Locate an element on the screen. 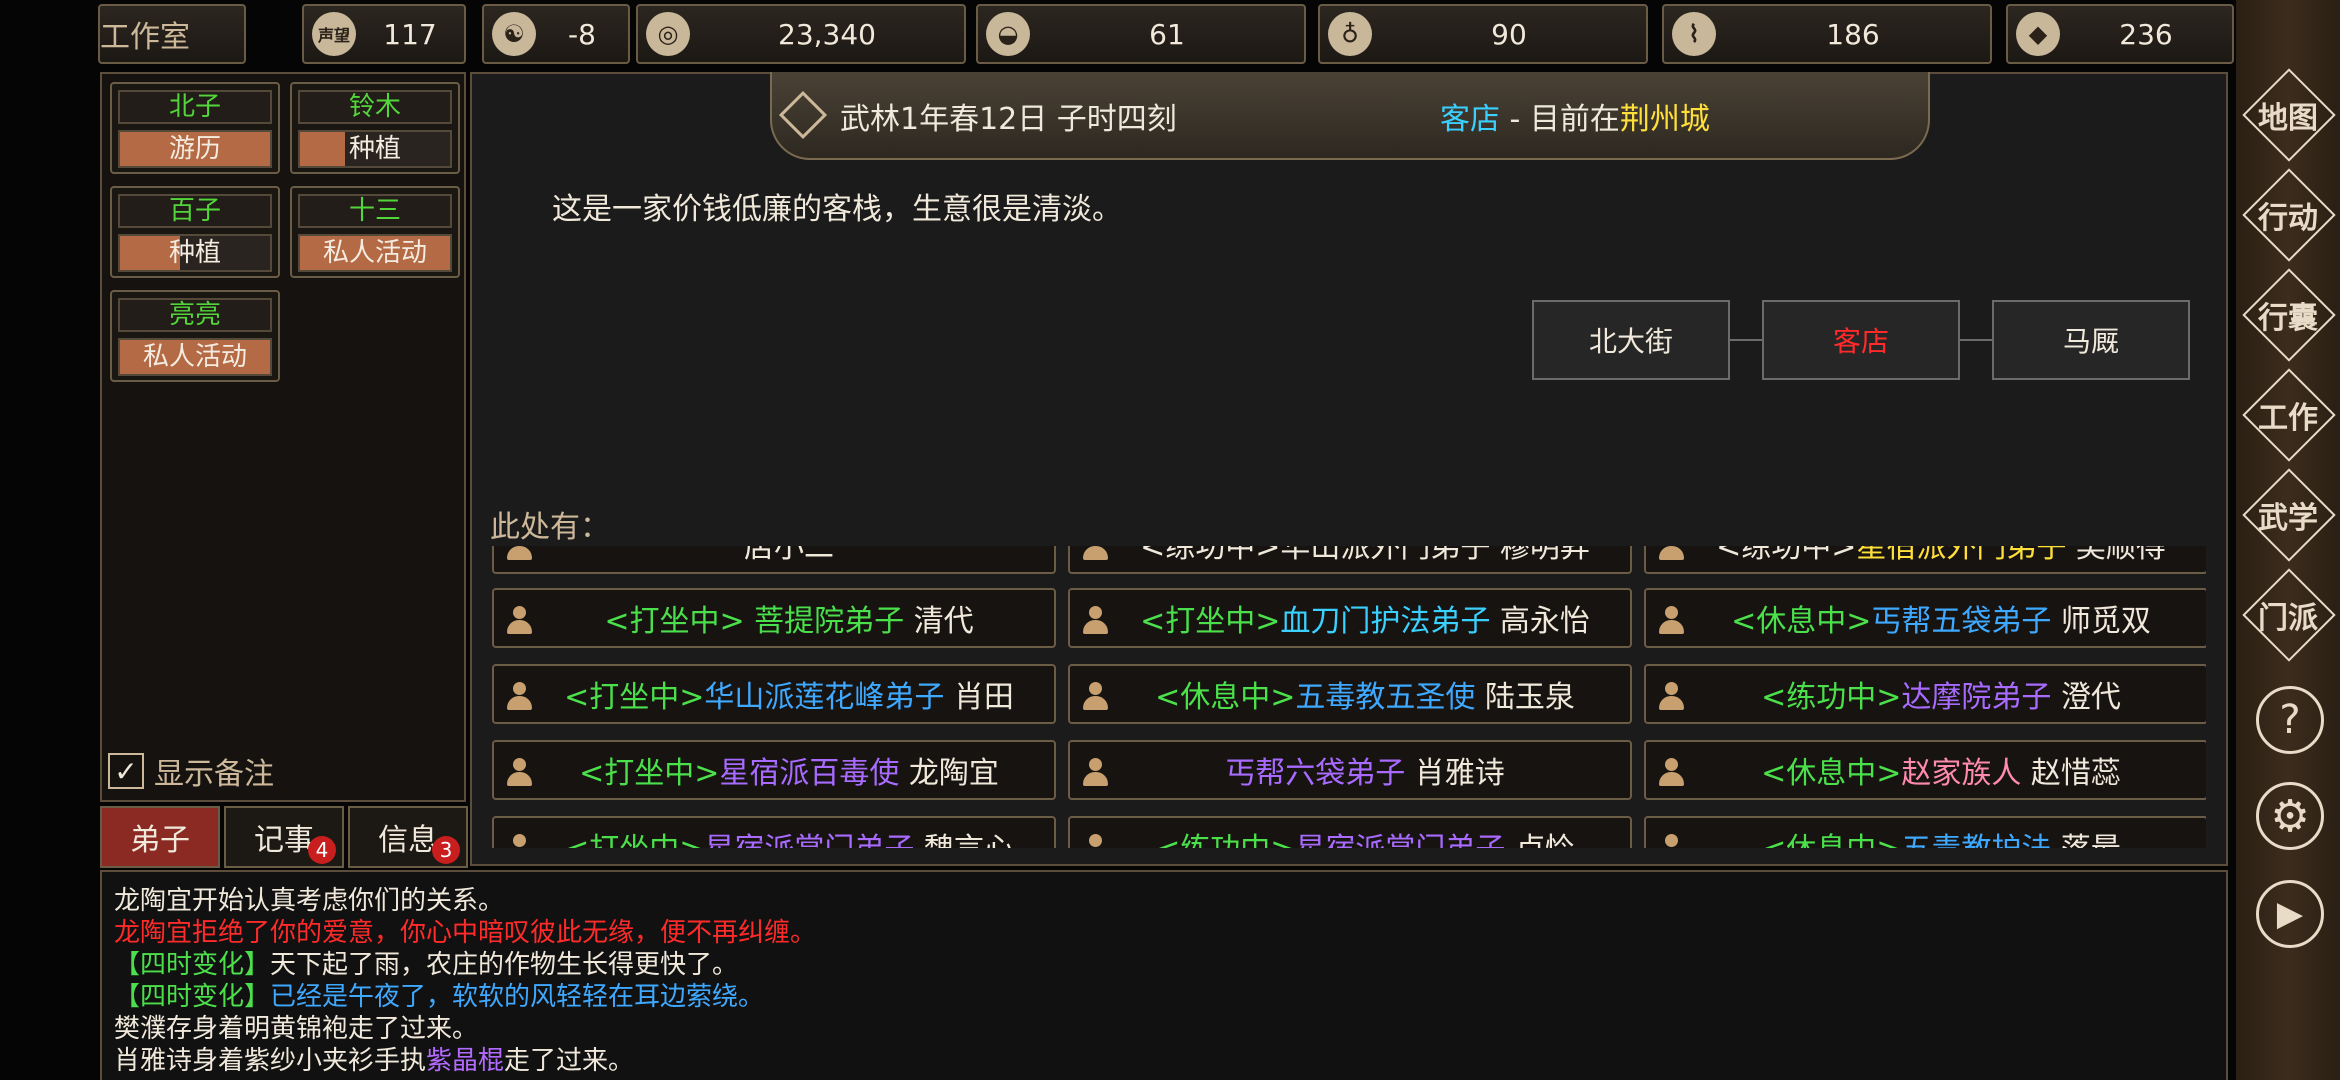 The height and width of the screenshot is (1080, 2340). npc-entry: <休息中>五毒教五圣使 陆玉泉 is located at coordinates (1350, 694).